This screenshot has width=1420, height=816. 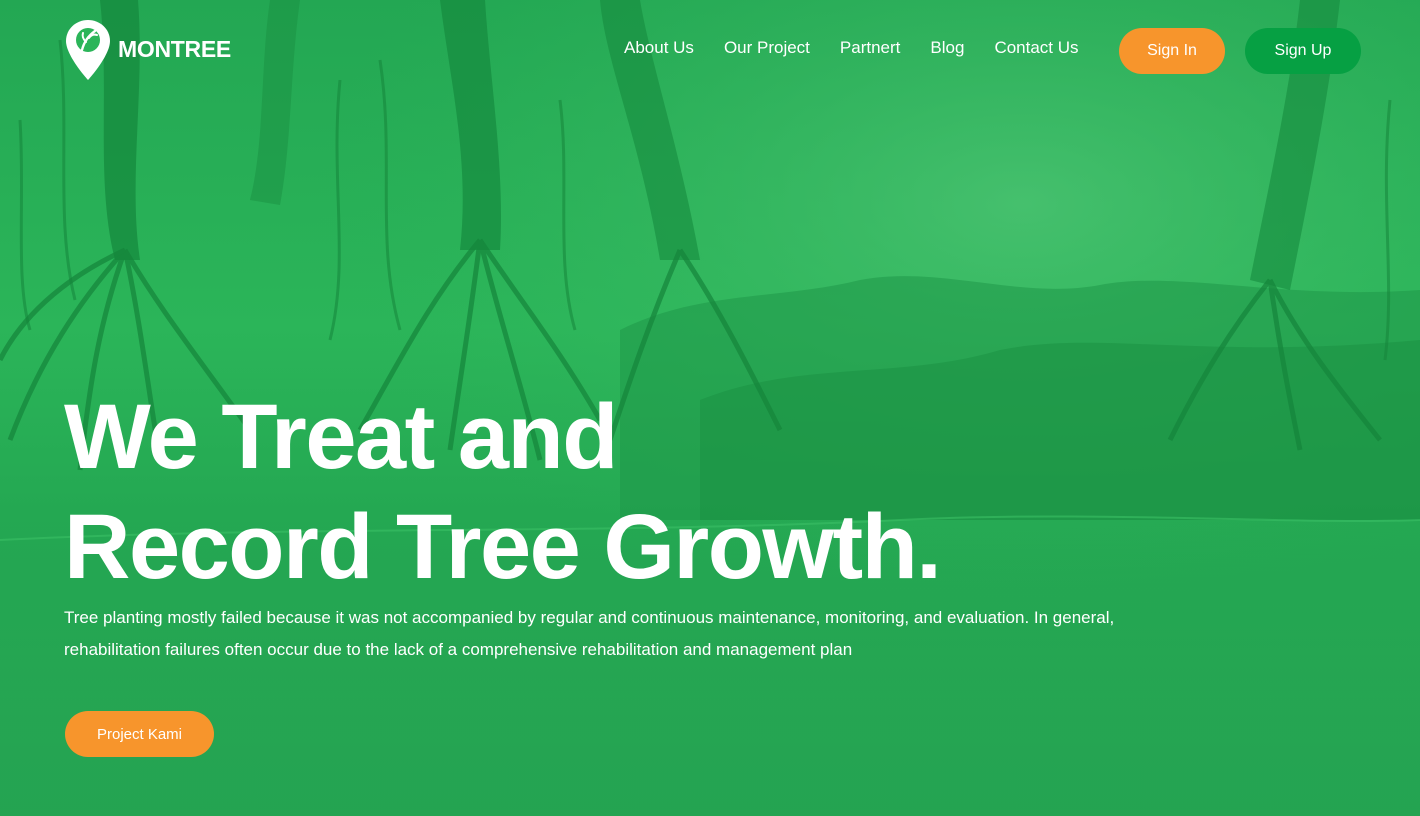 I want to click on map-pin-leaf-icon, so click(x=88, y=50).